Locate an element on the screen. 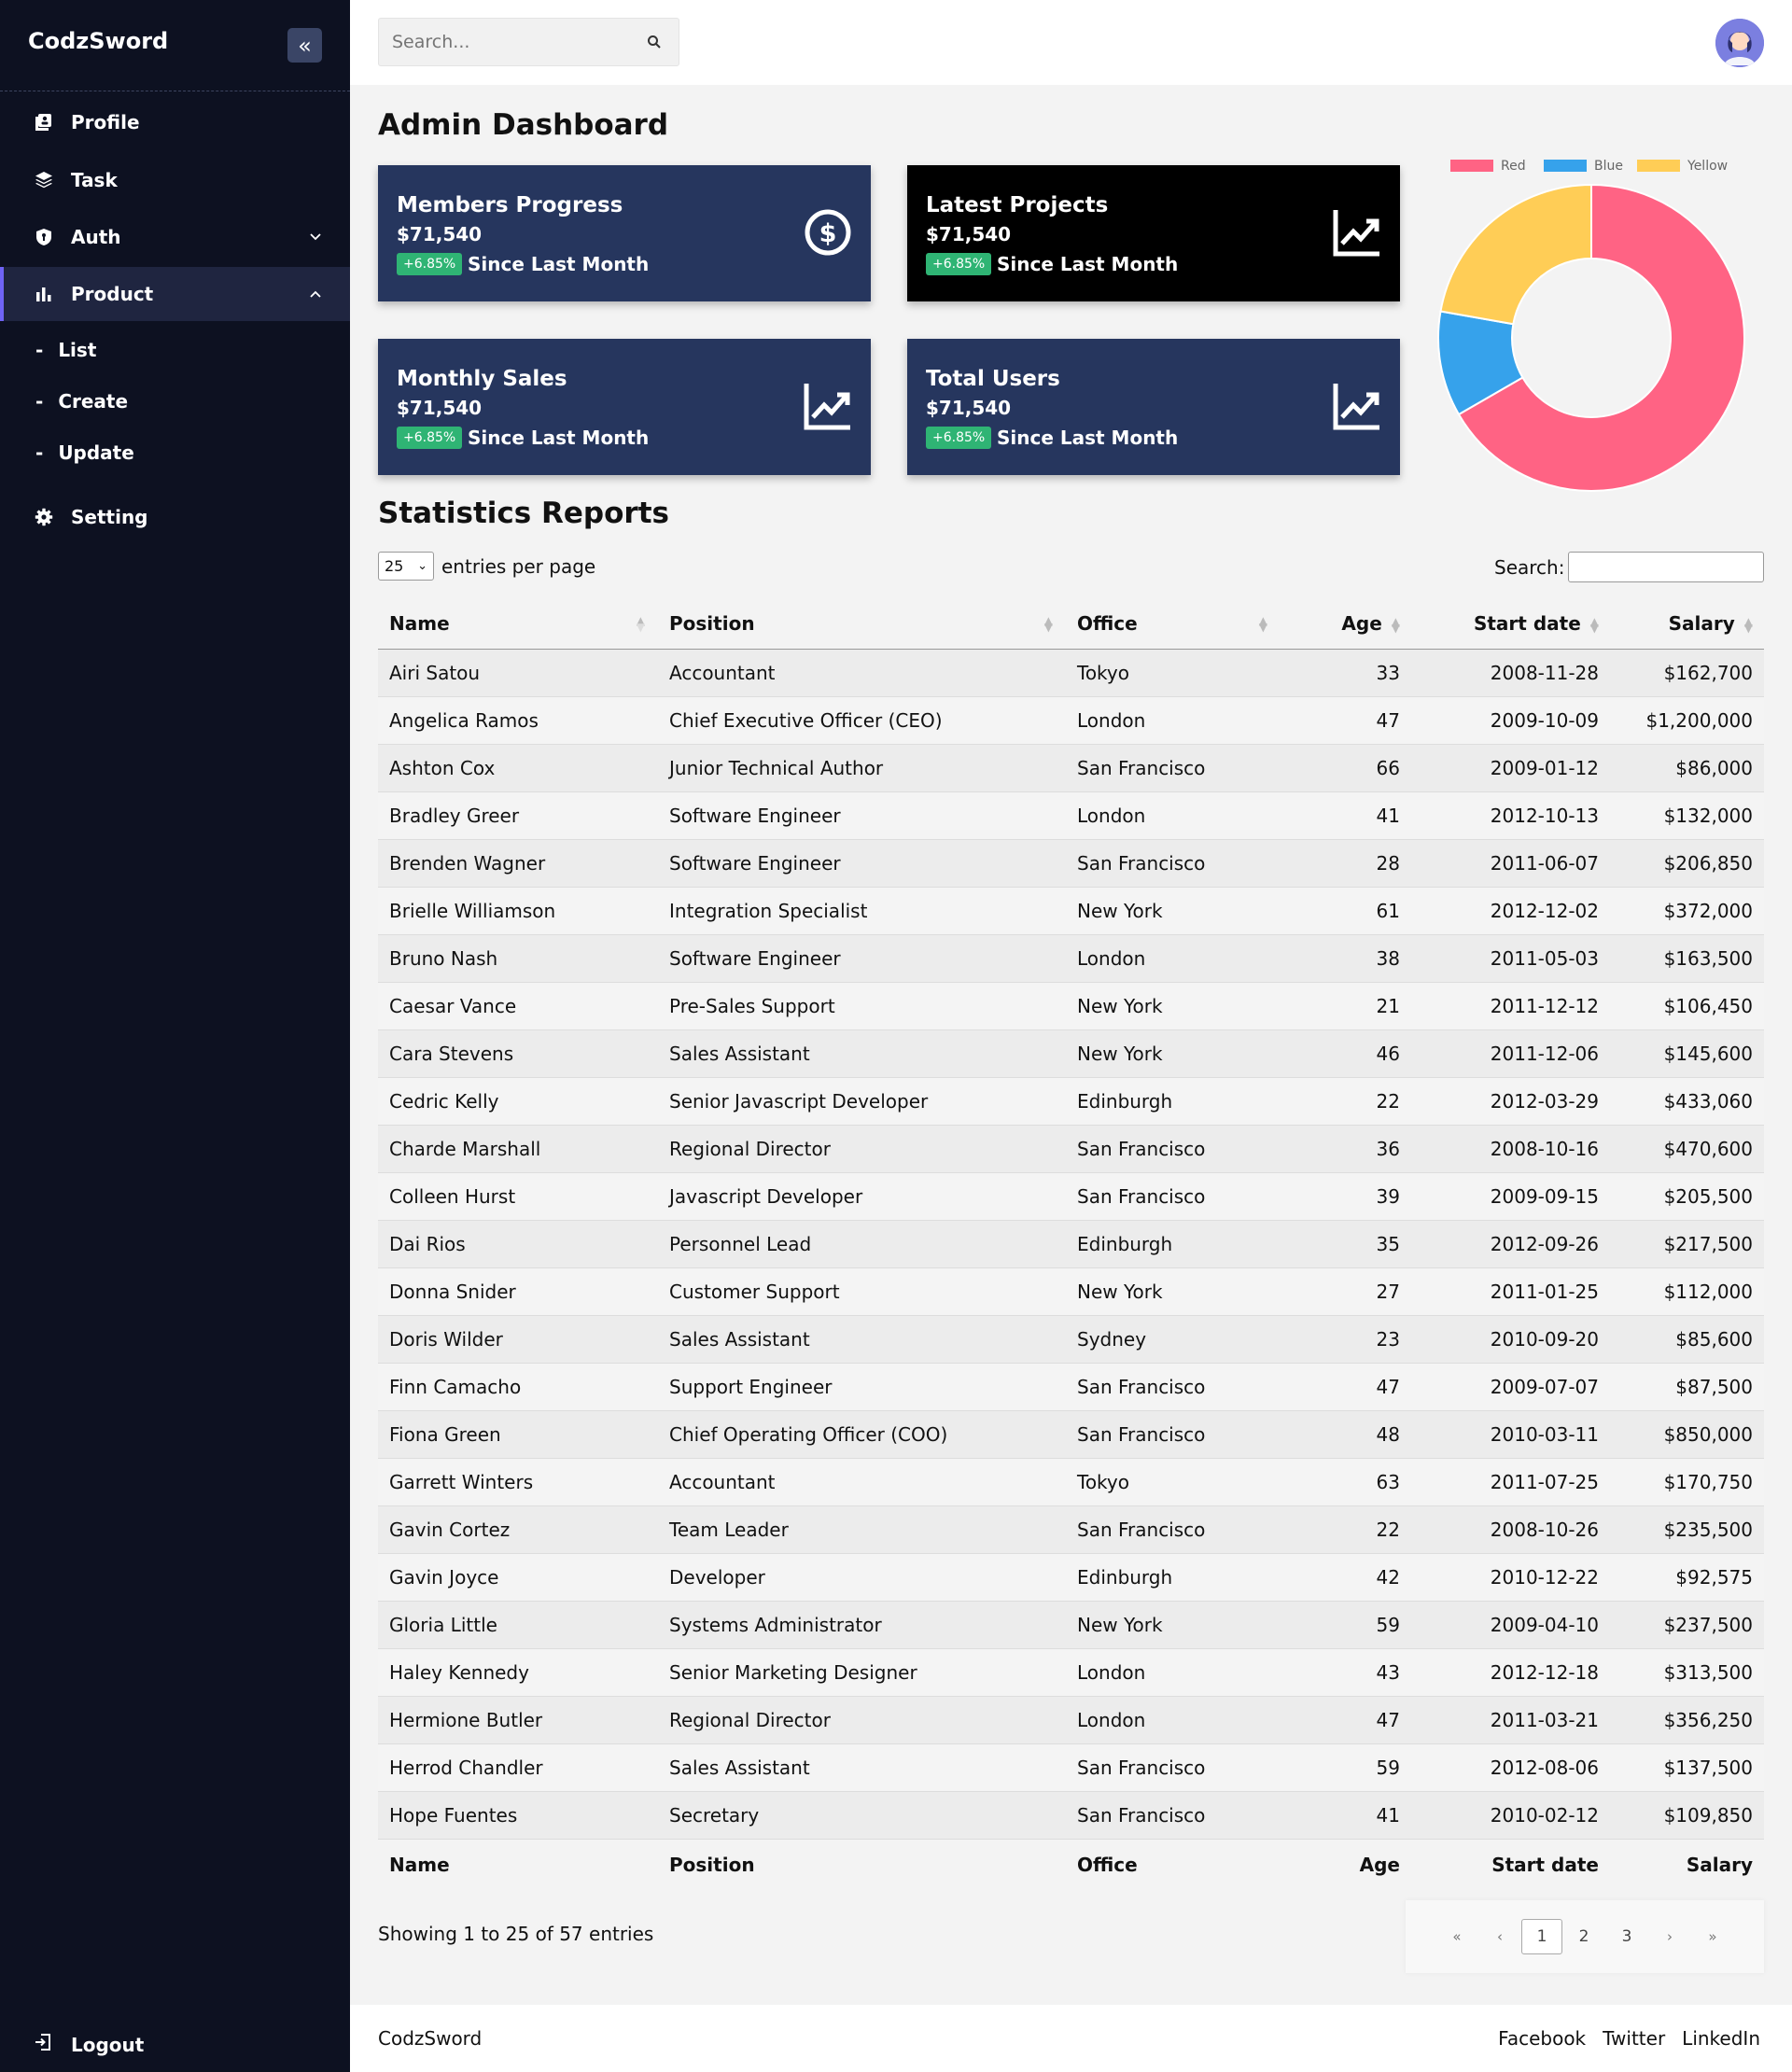  cell-start-date: 2011-05-03 is located at coordinates (1510, 959).